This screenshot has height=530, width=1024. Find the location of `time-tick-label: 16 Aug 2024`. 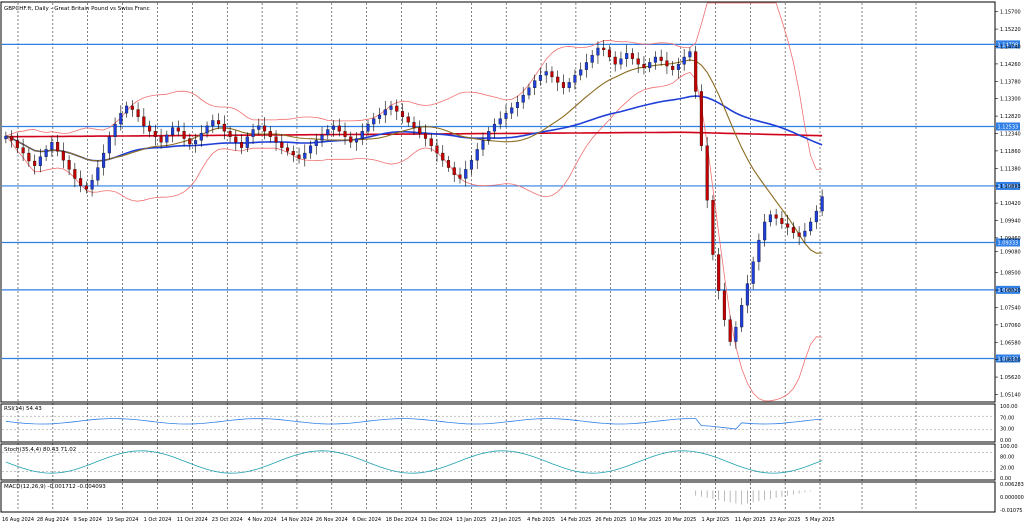

time-tick-label: 16 Aug 2024 is located at coordinates (18, 520).